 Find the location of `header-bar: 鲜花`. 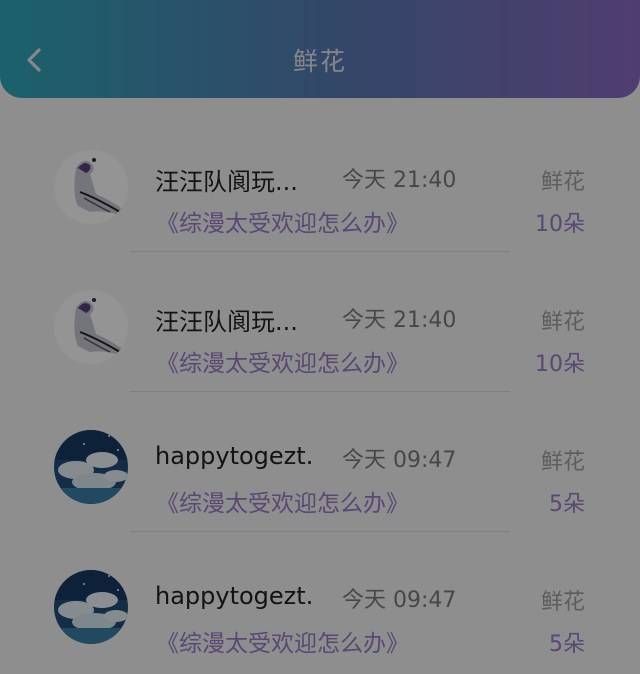

header-bar: 鲜花 is located at coordinates (320, 49).